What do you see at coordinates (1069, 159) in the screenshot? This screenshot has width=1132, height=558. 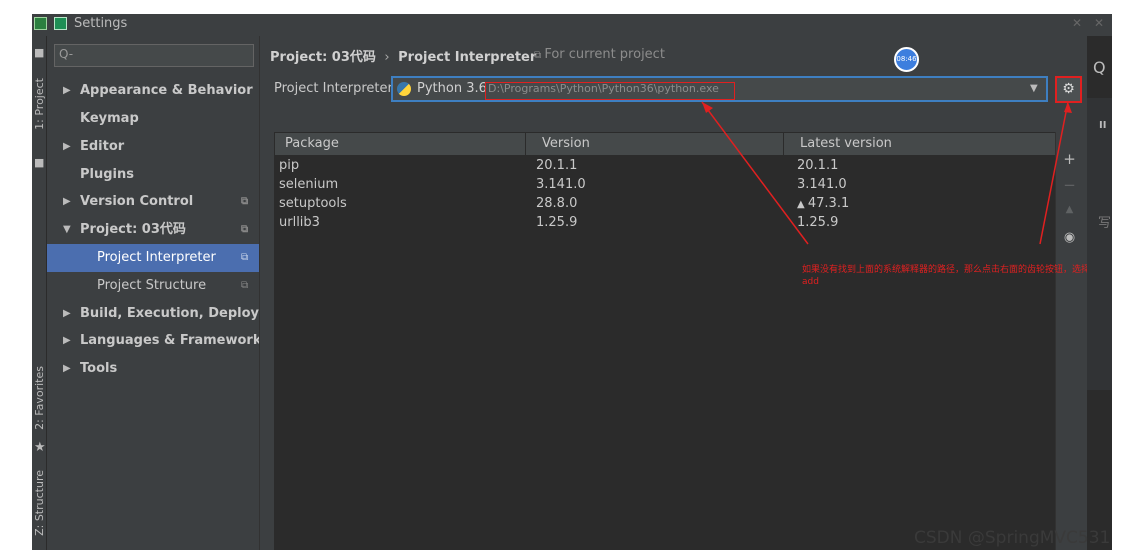 I see `add-package-button: +` at bounding box center [1069, 159].